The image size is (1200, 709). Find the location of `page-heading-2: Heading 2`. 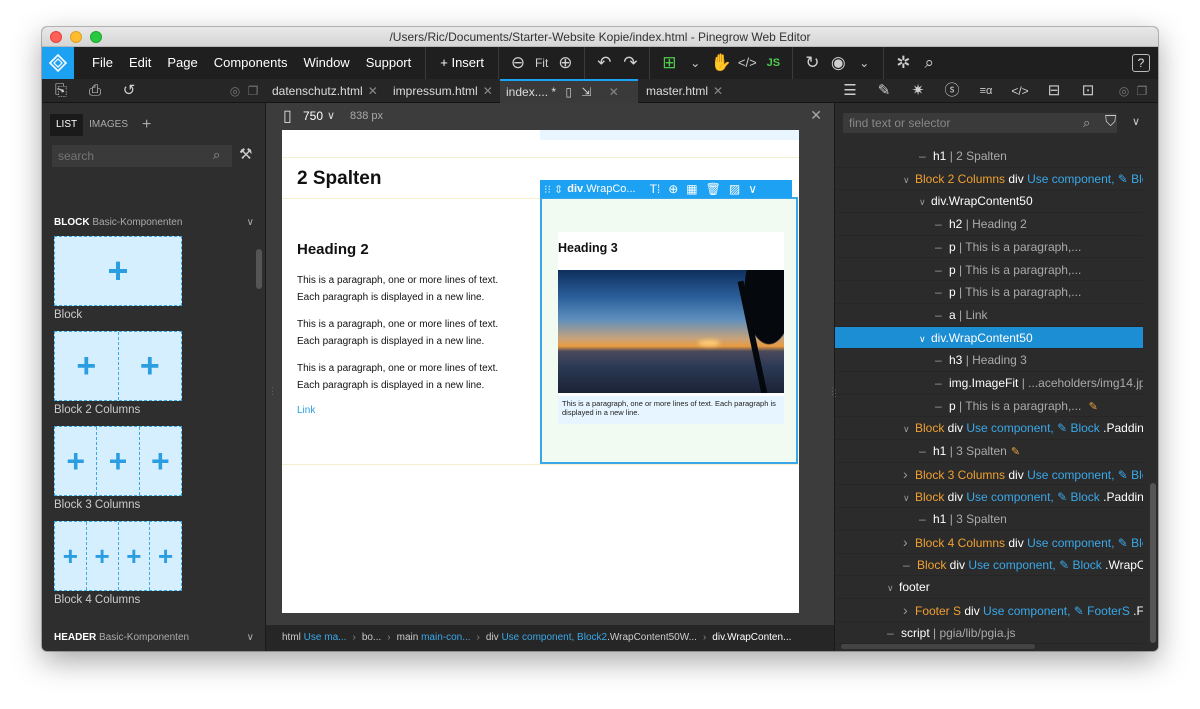

page-heading-2: Heading 2 is located at coordinates (333, 249).